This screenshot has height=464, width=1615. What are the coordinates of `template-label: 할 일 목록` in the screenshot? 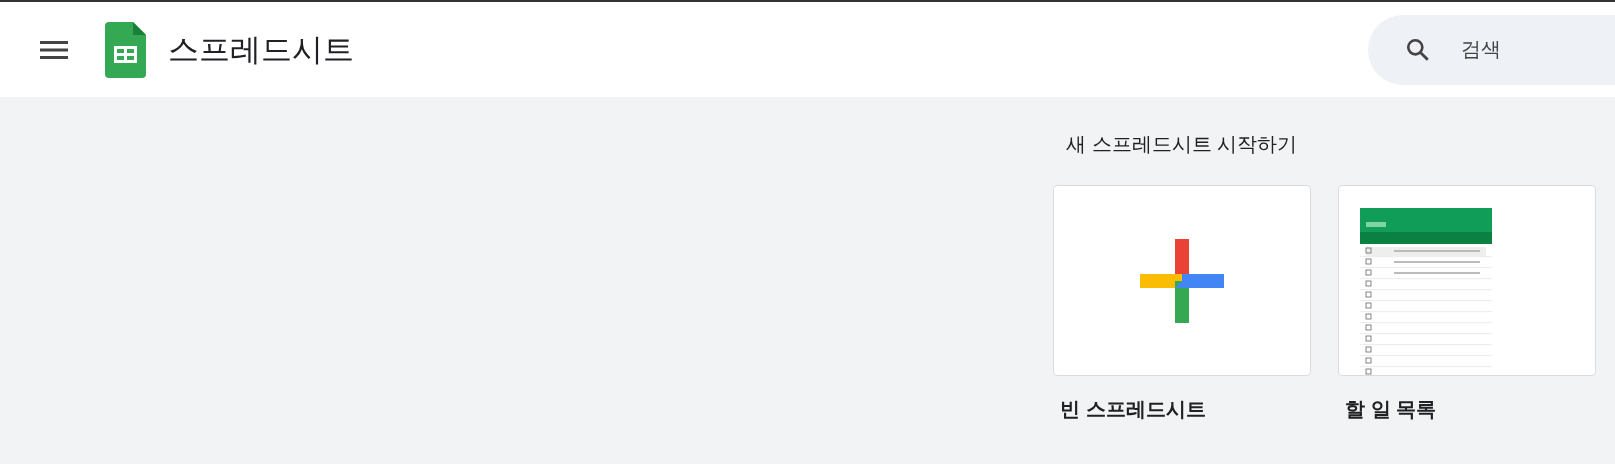 It's located at (1391, 409).